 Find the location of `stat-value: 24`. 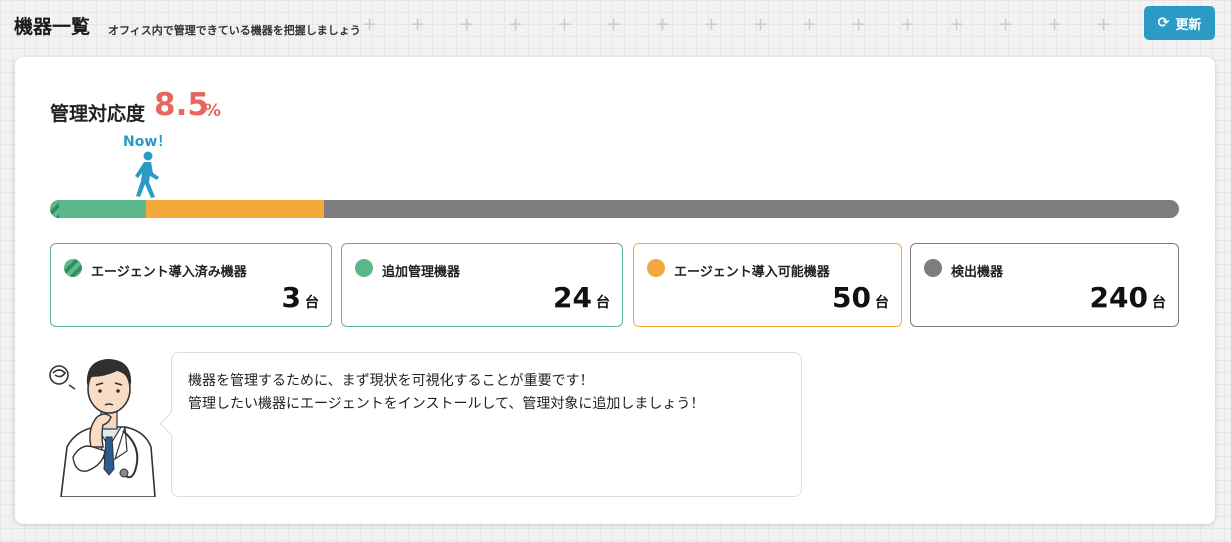

stat-value: 24 is located at coordinates (572, 297).